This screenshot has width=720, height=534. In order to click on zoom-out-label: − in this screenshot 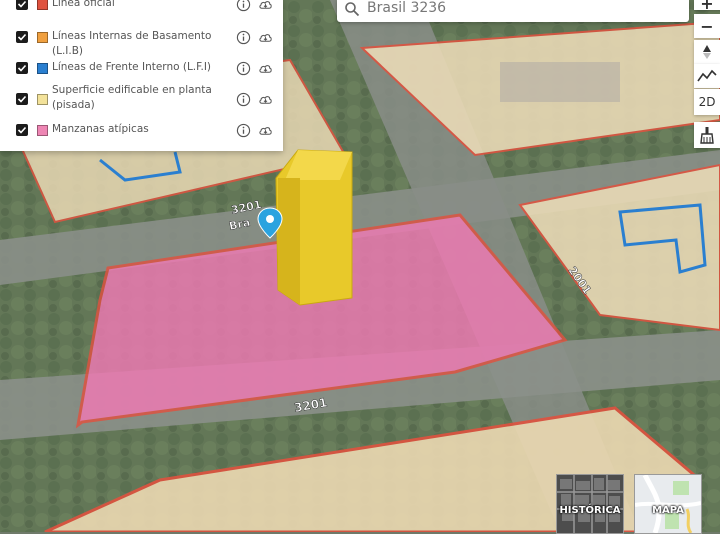, I will do `click(707, 26)`.